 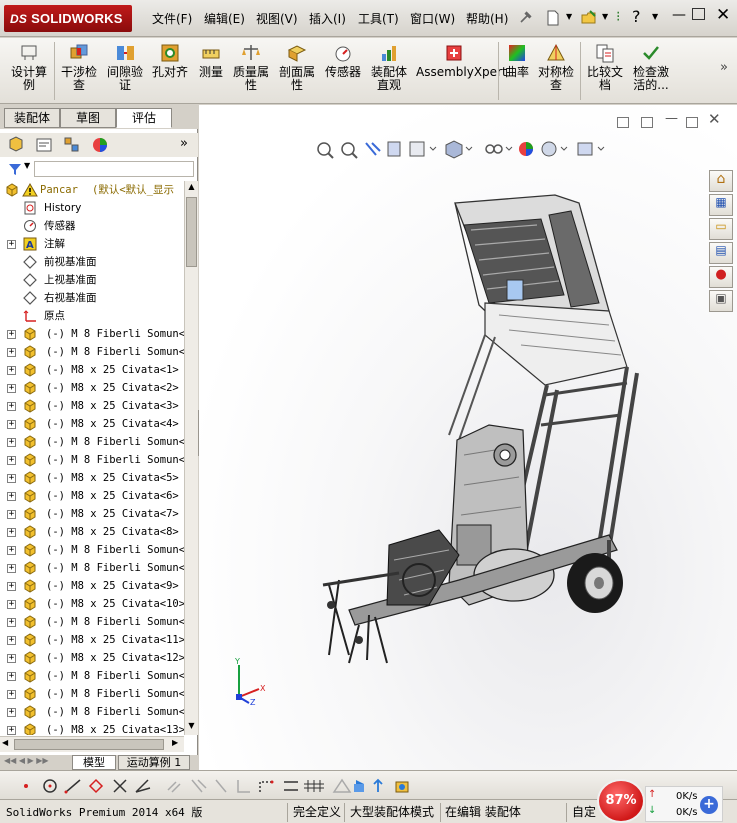 What do you see at coordinates (721, 181) in the screenshot?
I see `resources-tab: ⌂` at bounding box center [721, 181].